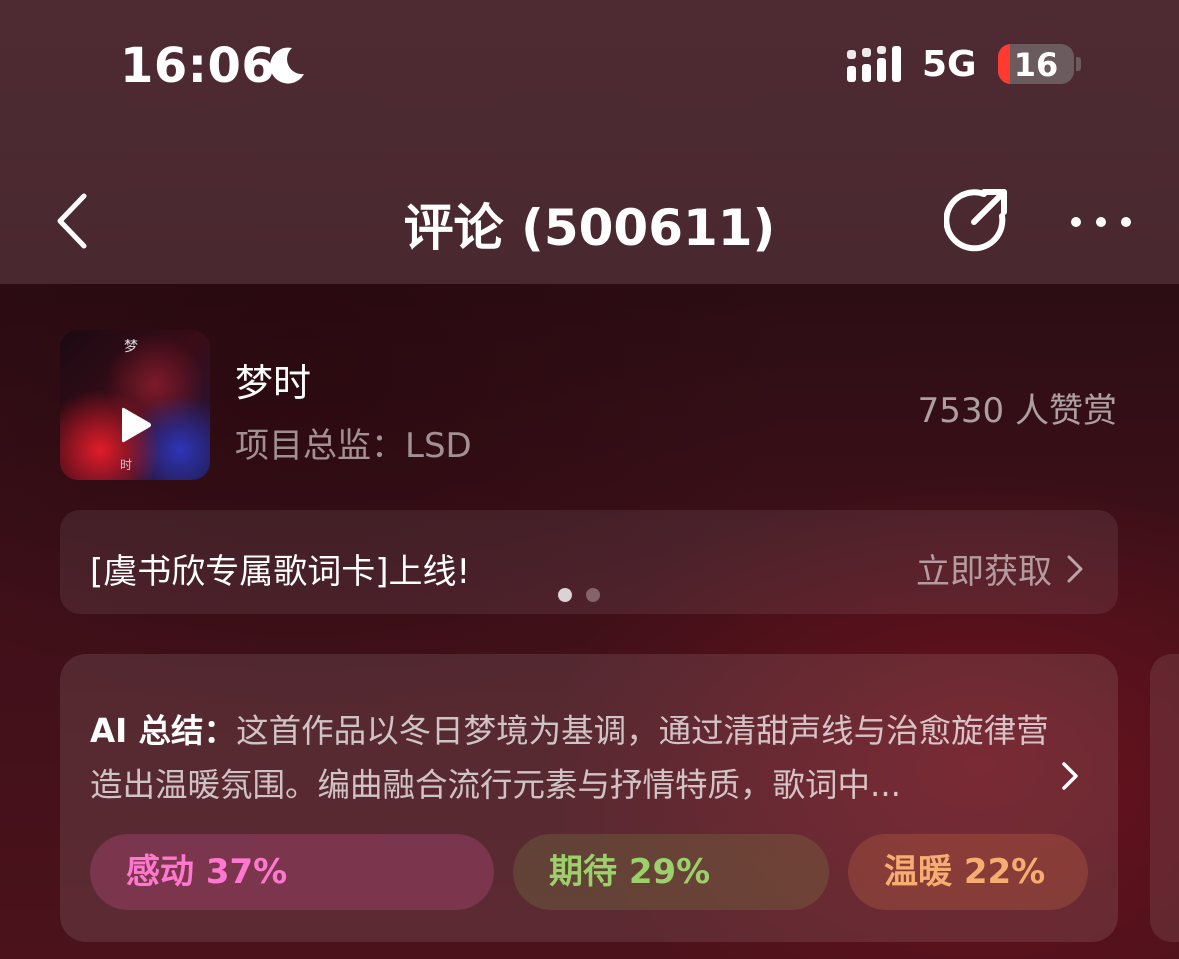  Describe the element at coordinates (131, 347) in the screenshot. I see `cover-glyph-top: 梦` at that location.